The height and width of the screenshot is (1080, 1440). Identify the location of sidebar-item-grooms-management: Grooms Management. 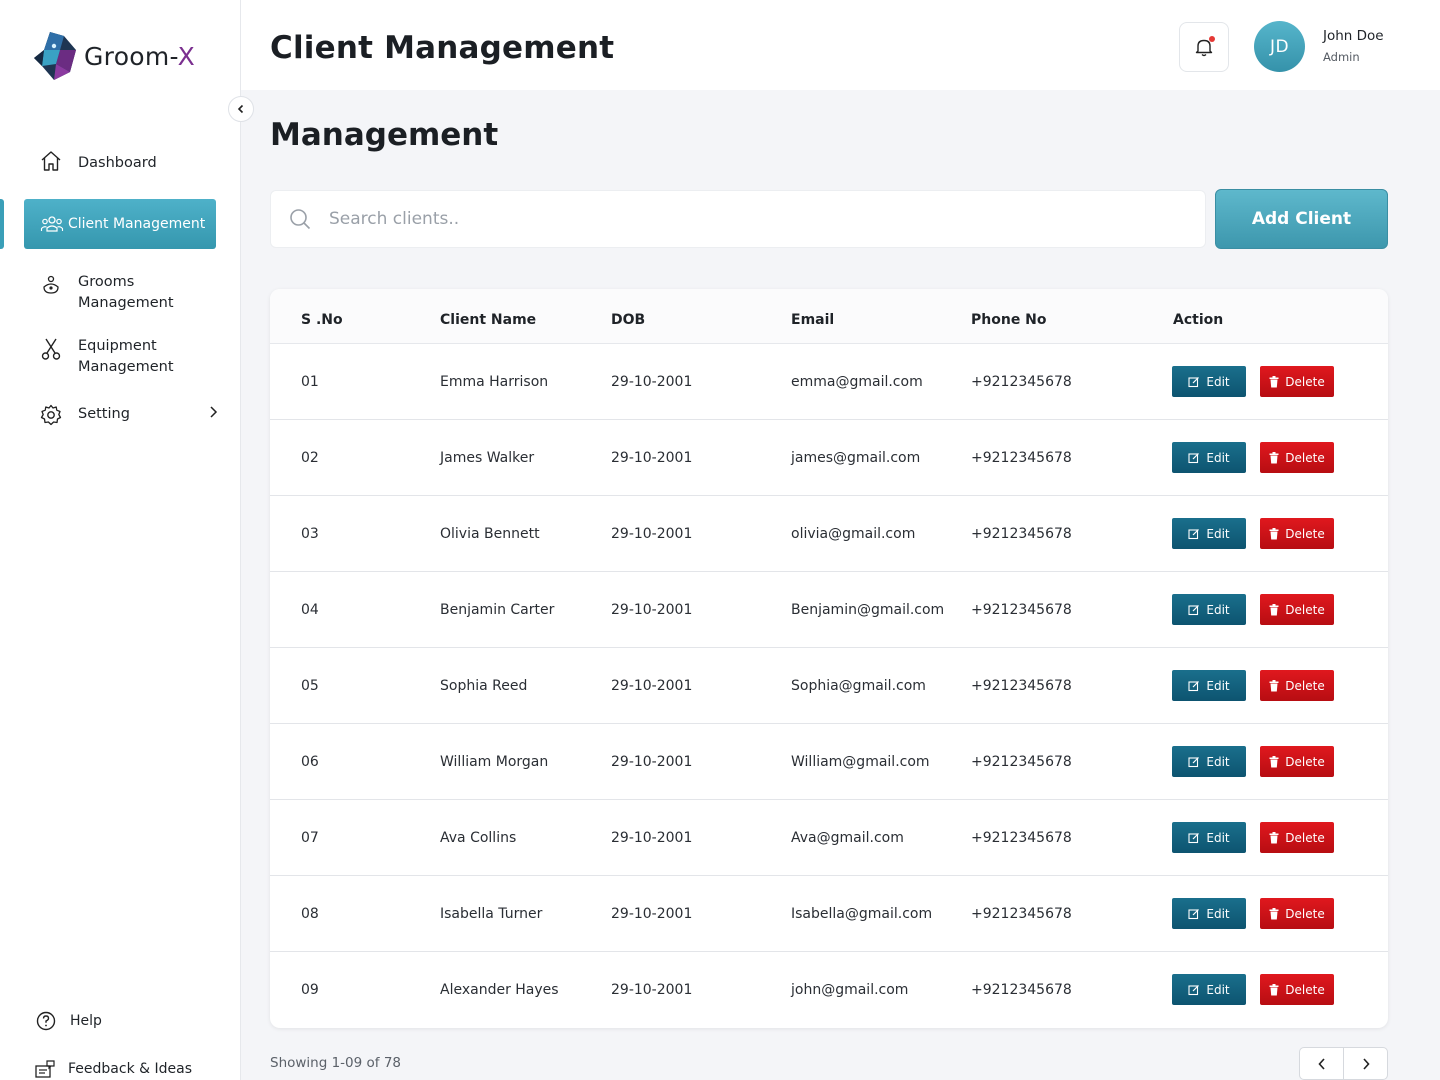
(113, 293).